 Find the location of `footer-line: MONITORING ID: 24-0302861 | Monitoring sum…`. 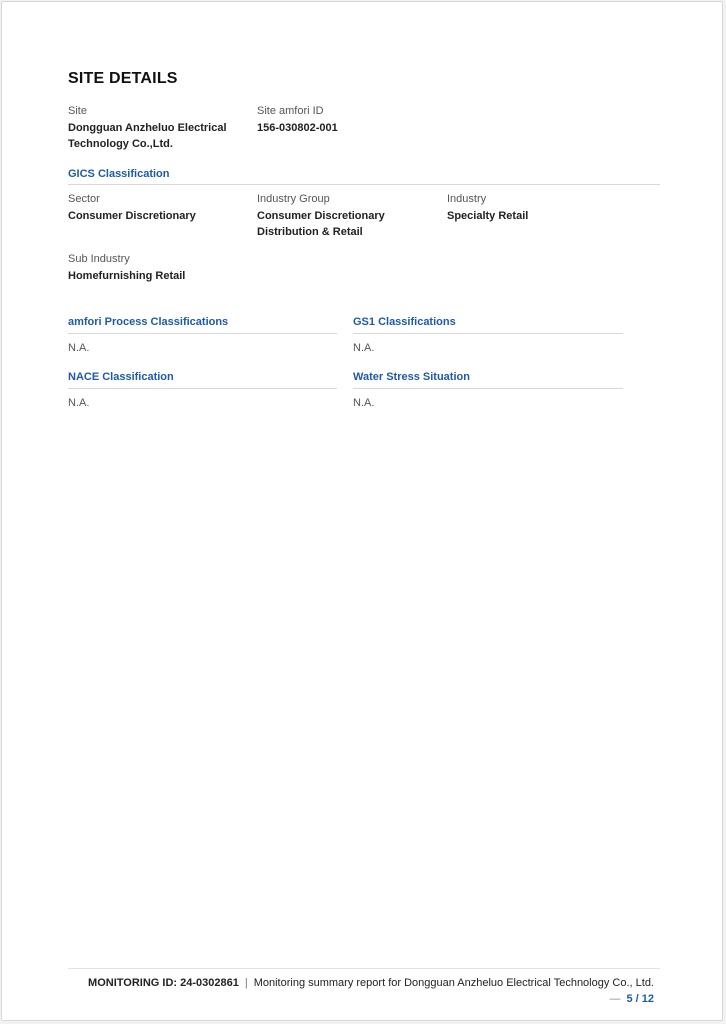

footer-line: MONITORING ID: 24-0302861 | Monitoring sum… is located at coordinates (371, 983).